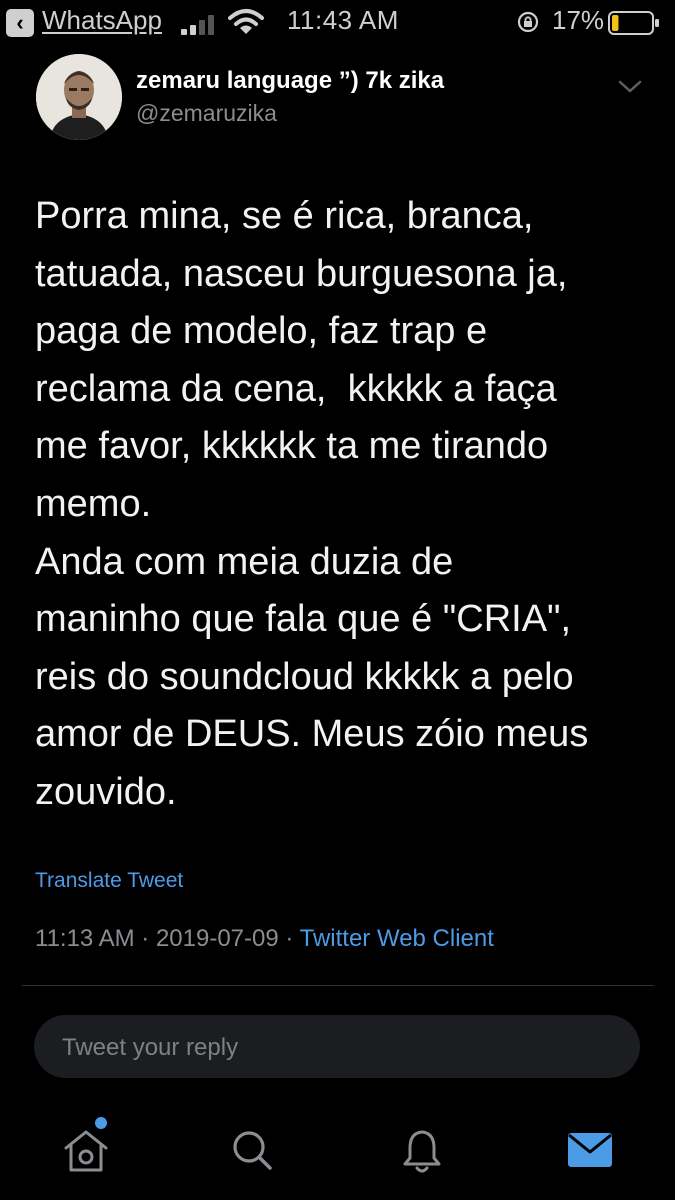 This screenshot has width=675, height=1200. Describe the element at coordinates (397, 938) in the screenshot. I see `tweet-client-link: Twitter Web Client` at that location.